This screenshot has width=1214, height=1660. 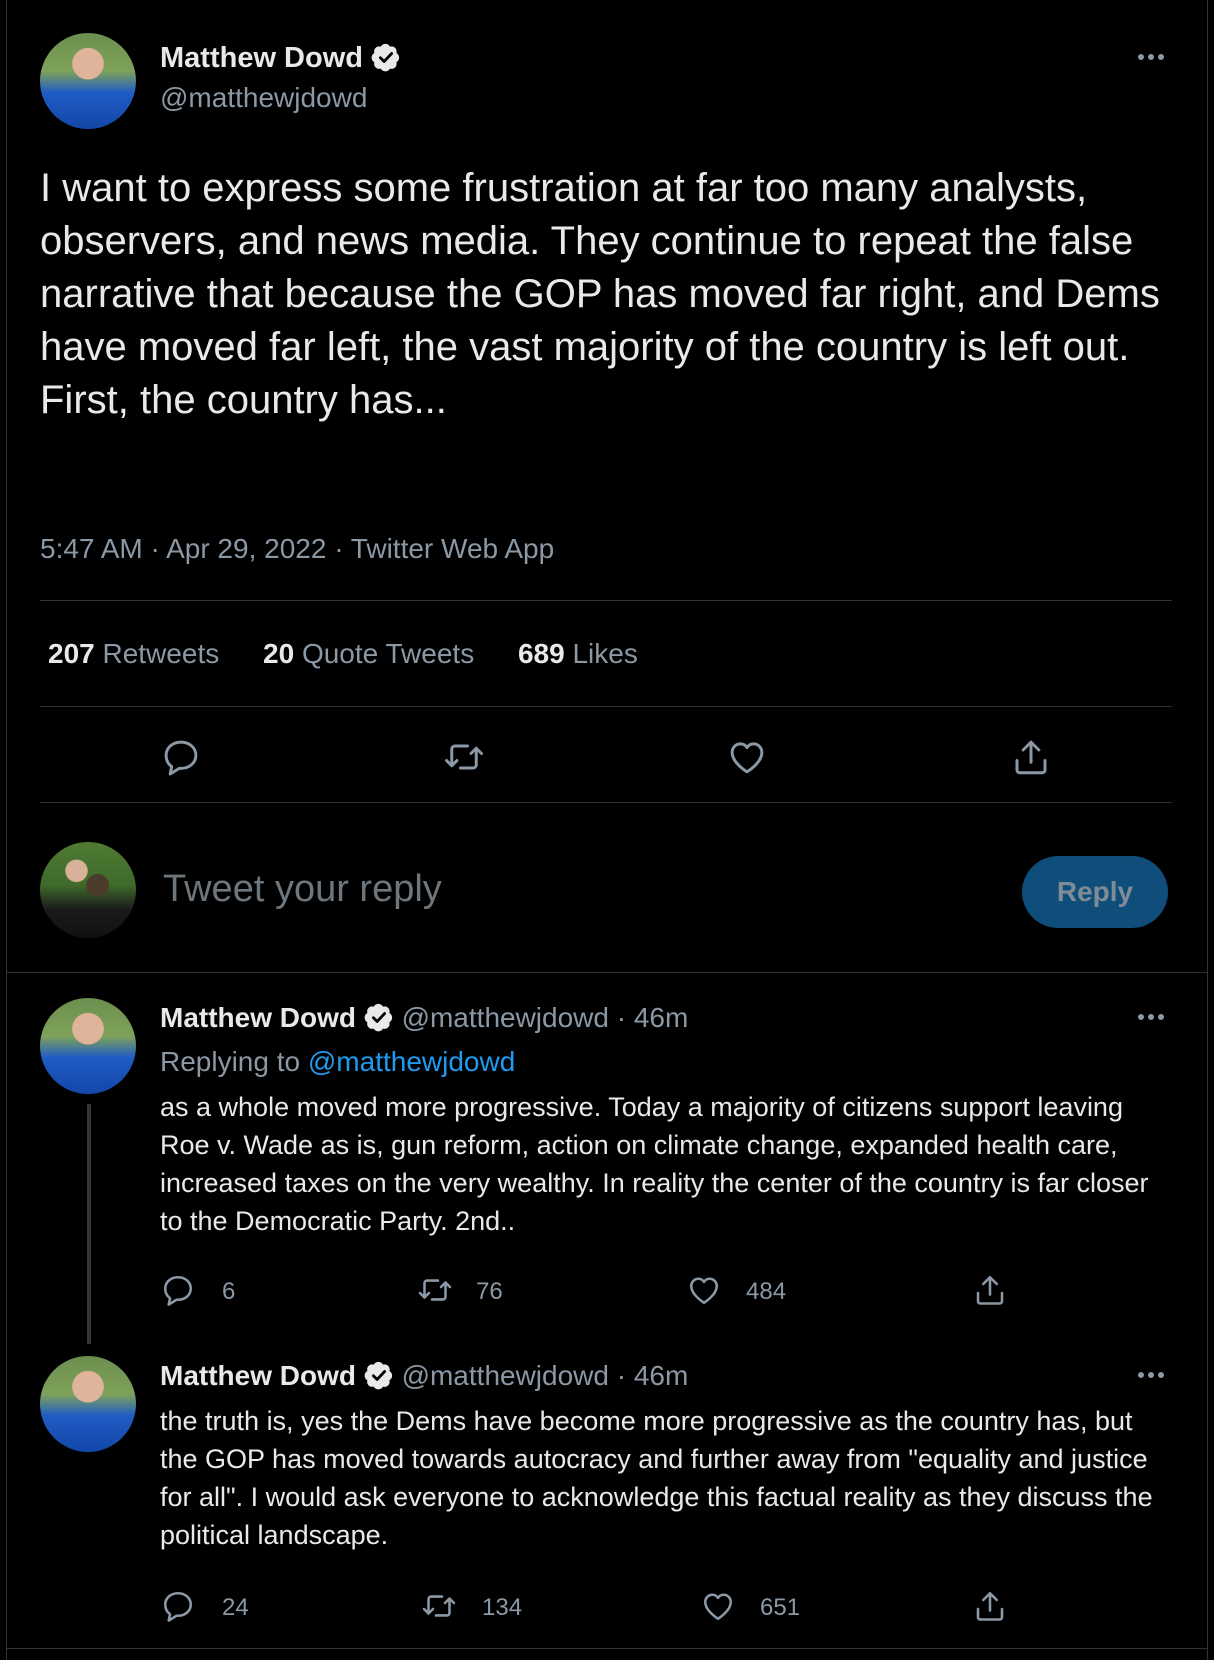 What do you see at coordinates (263, 98) in the screenshot?
I see `author-handle: @matthewjdowd` at bounding box center [263, 98].